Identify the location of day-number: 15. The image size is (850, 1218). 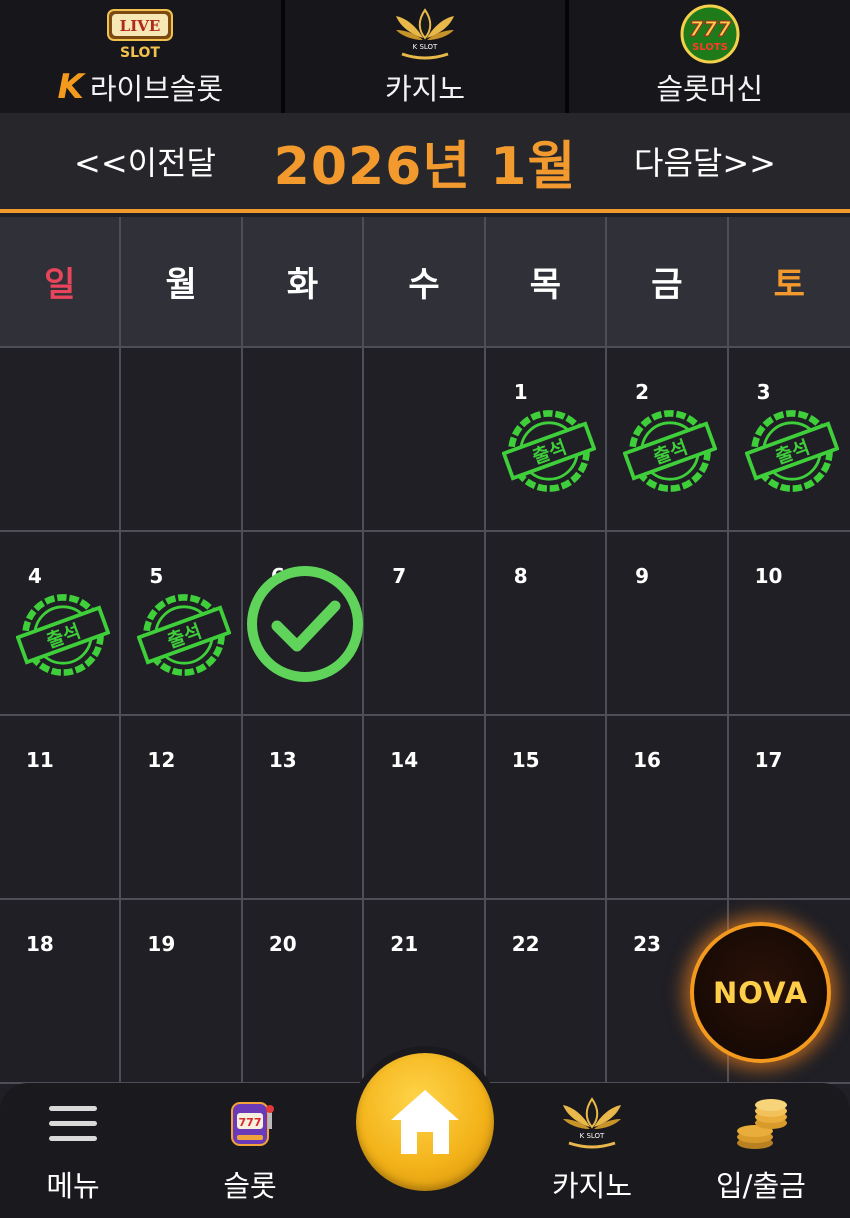
(525, 760).